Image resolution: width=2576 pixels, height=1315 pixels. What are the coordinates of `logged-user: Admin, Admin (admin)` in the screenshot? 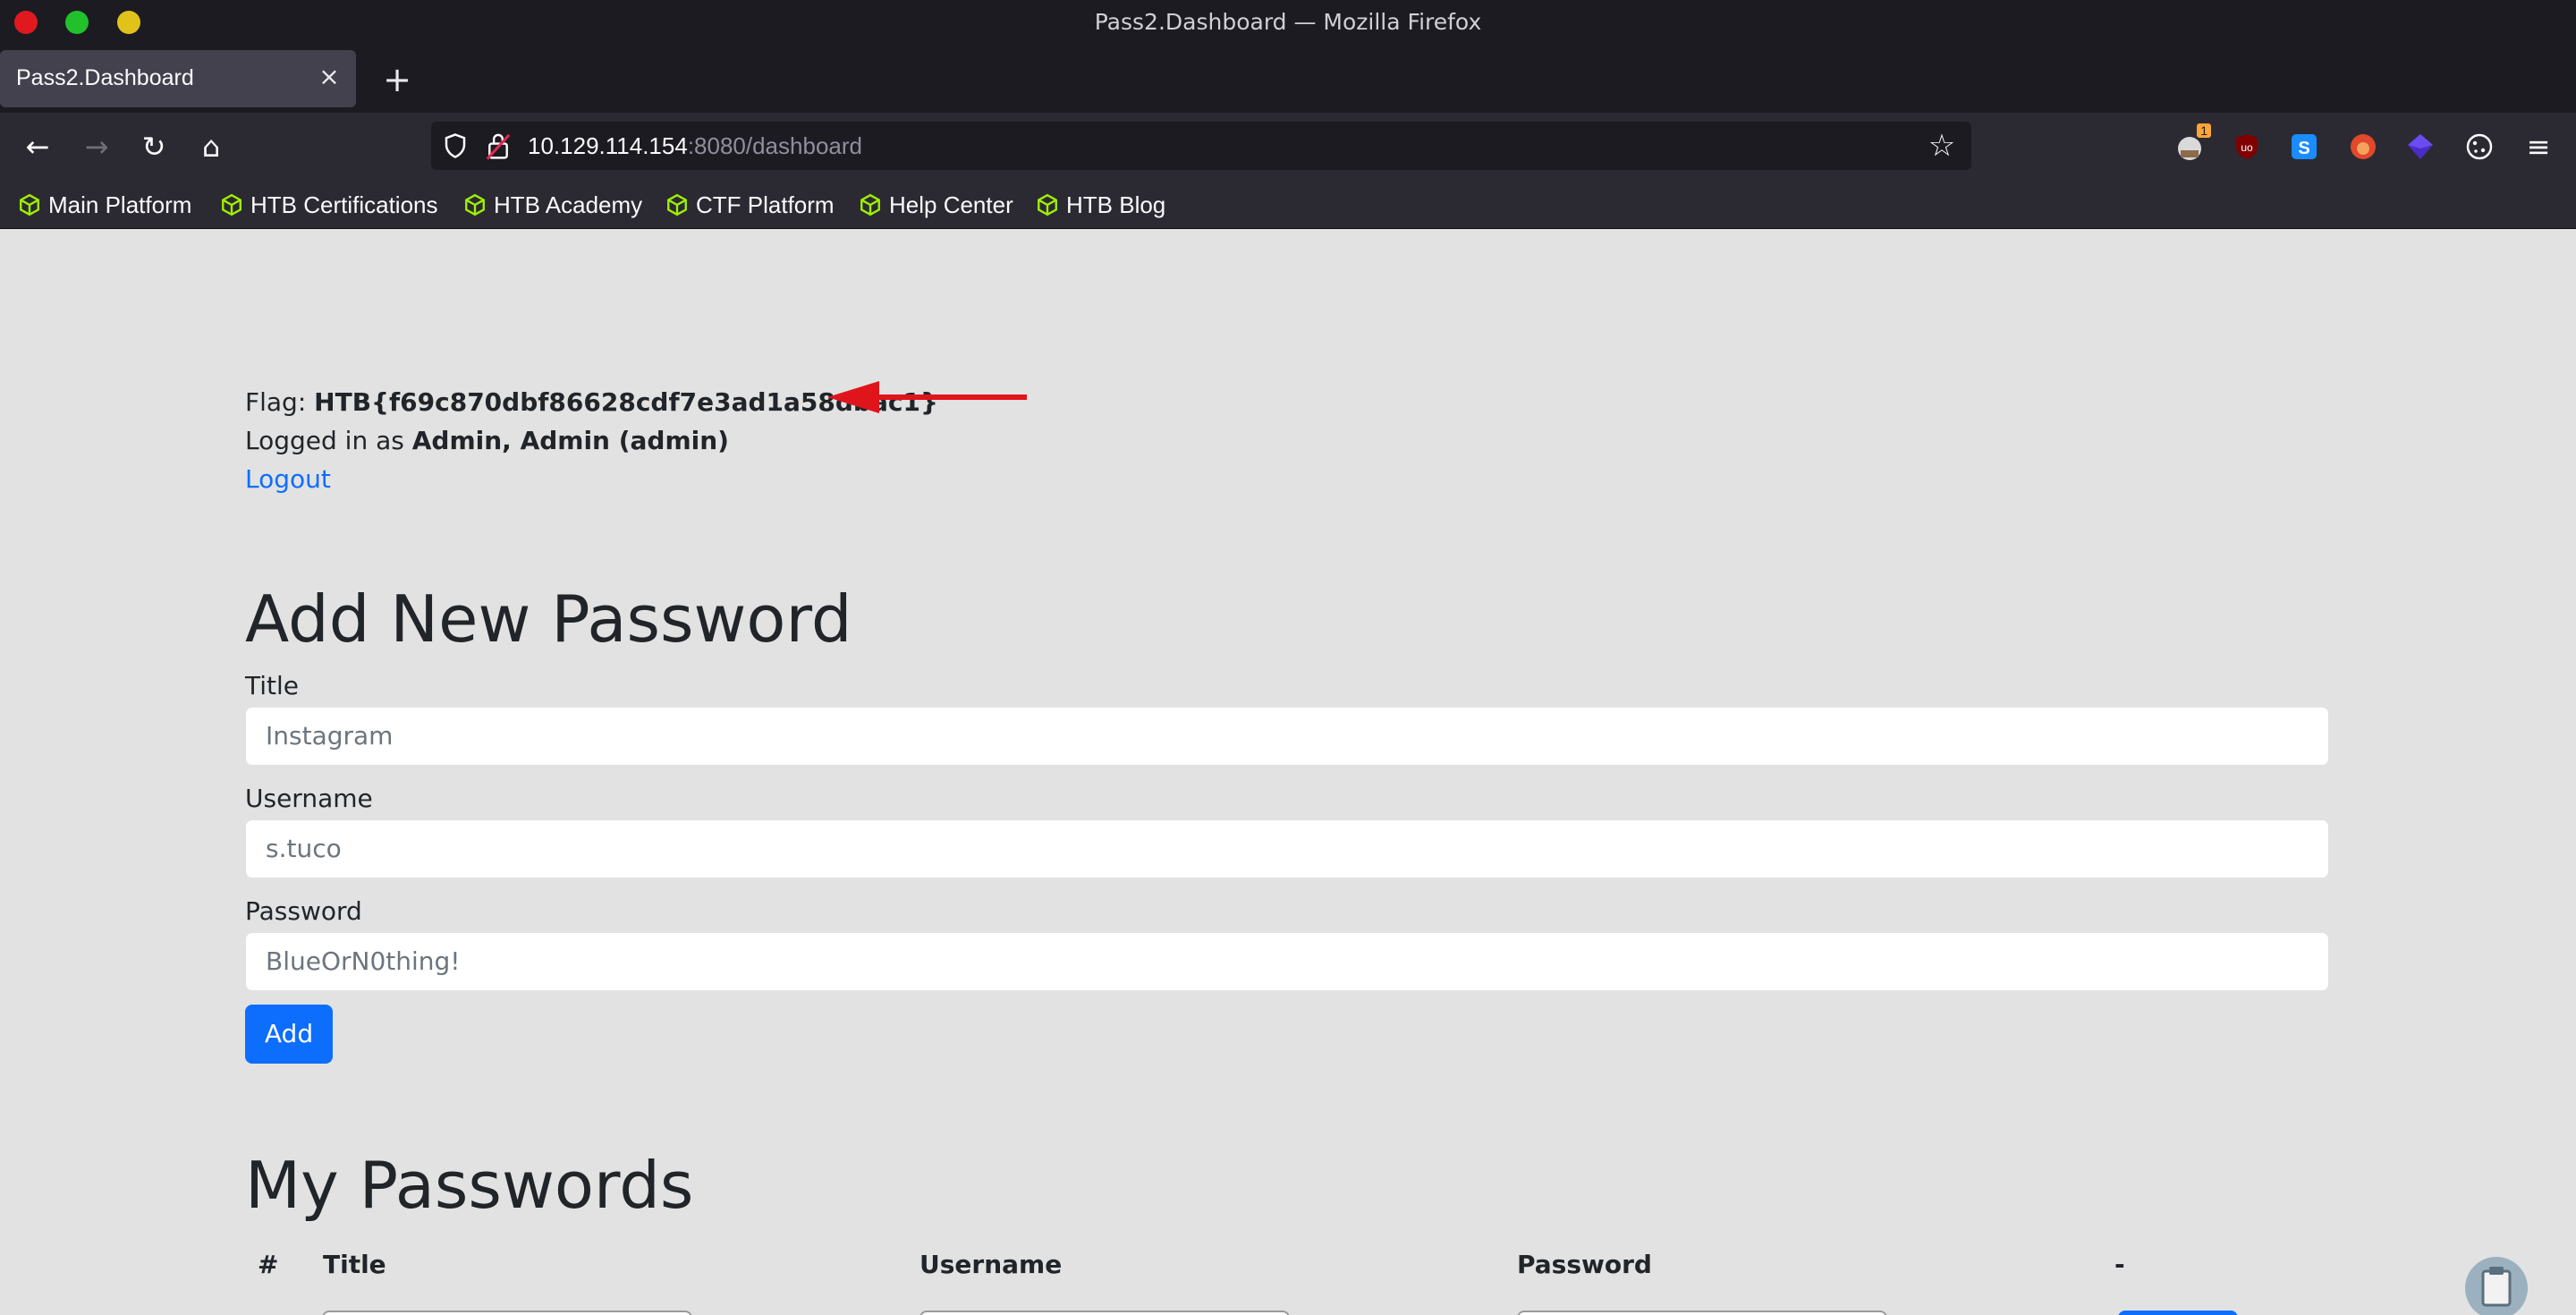 It's located at (570, 440).